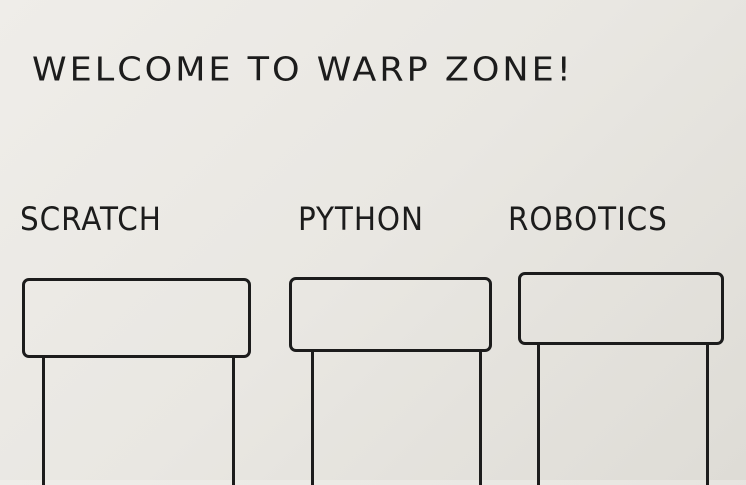 The image size is (746, 485). I want to click on pipe-label-python: PYTHON, so click(361, 219).